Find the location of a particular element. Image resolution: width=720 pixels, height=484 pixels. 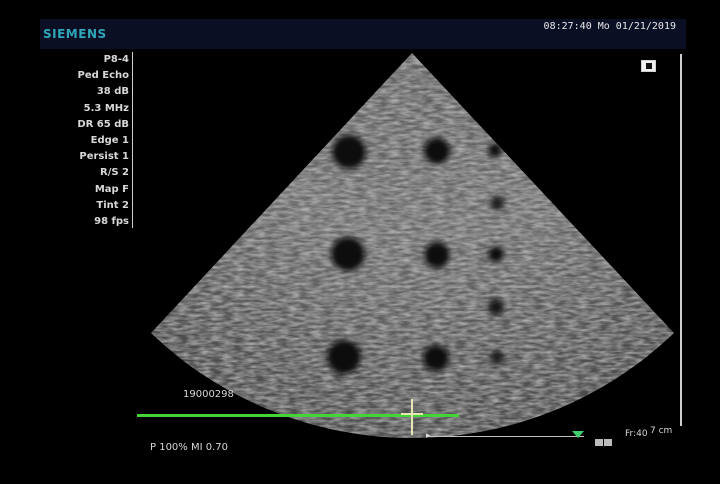

header-bar: SIEMENS 08:27:40 Mo 01/21/2019 is located at coordinates (363, 34).